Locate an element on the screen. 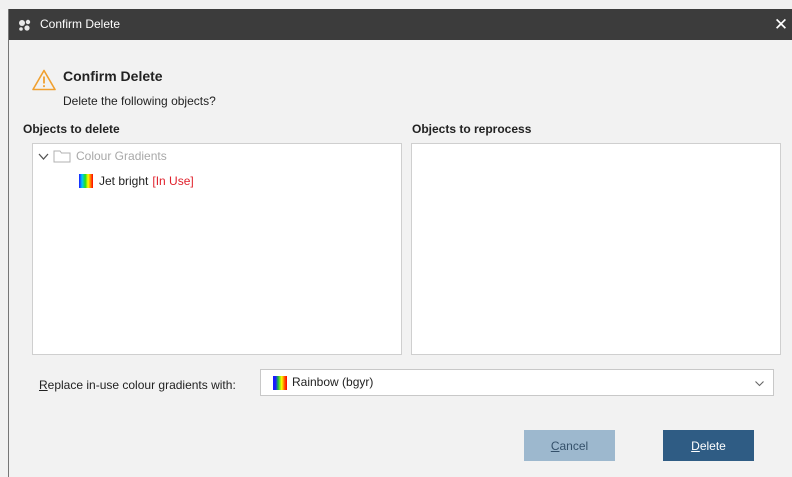 The image size is (792, 477). tree-folder-row: Colour Gradients is located at coordinates (102, 156).